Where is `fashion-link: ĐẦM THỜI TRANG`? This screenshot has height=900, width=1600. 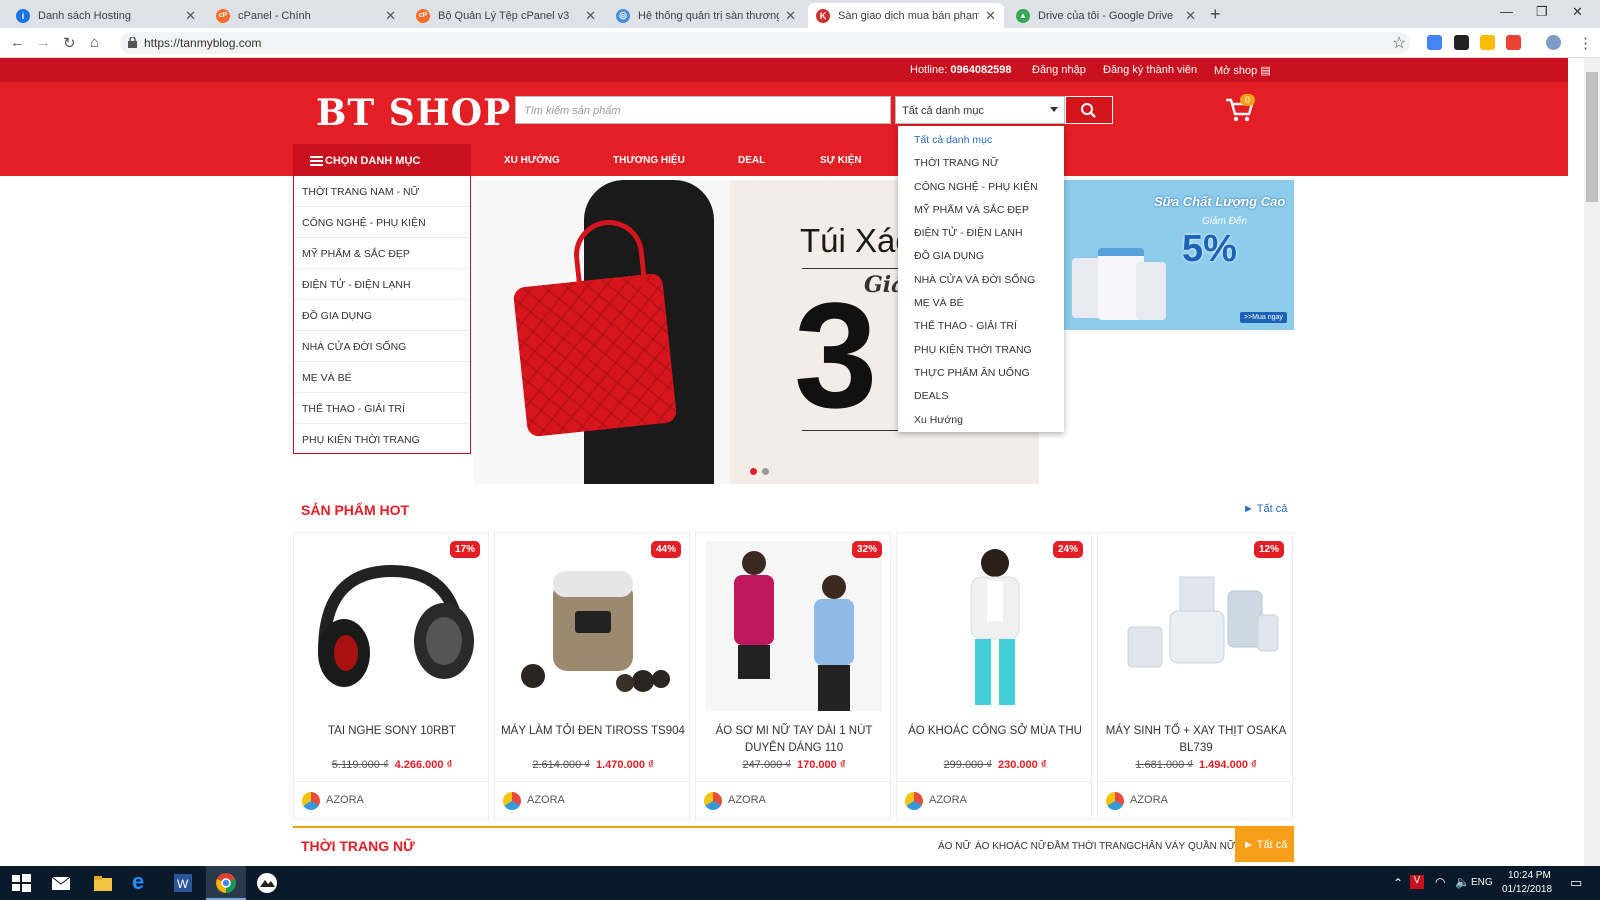 fashion-link: ĐẦM THỜI TRANG is located at coordinates (1090, 846).